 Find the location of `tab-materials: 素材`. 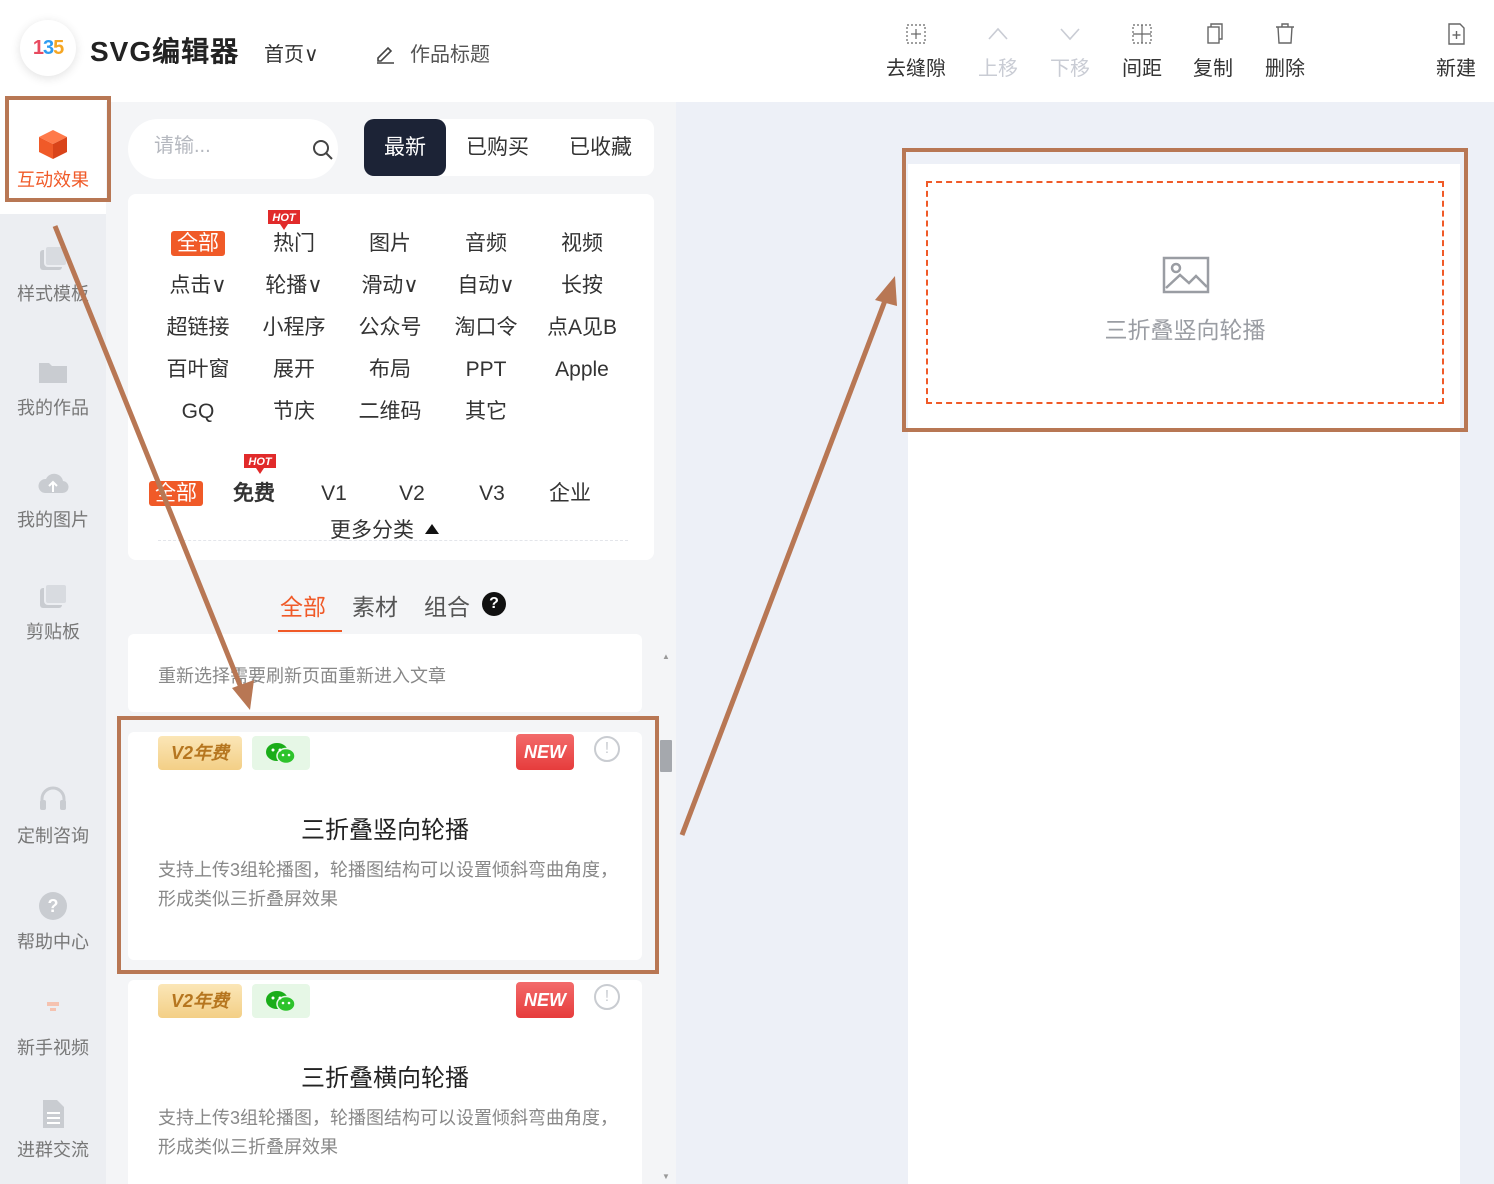

tab-materials: 素材 is located at coordinates (375, 605).